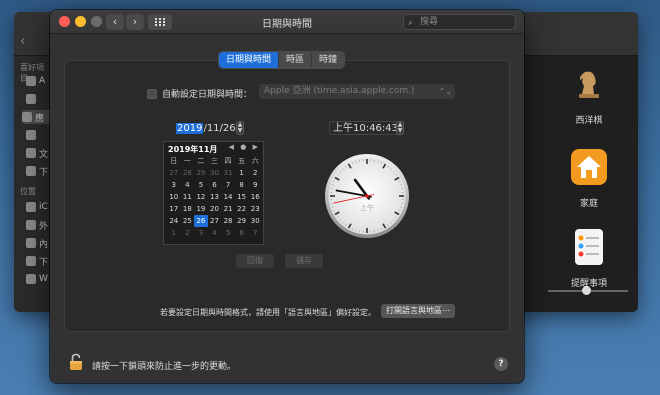 This screenshot has height=395, width=660. Describe the element at coordinates (228, 161) in the screenshot. I see `calendar-weekday: 四` at that location.